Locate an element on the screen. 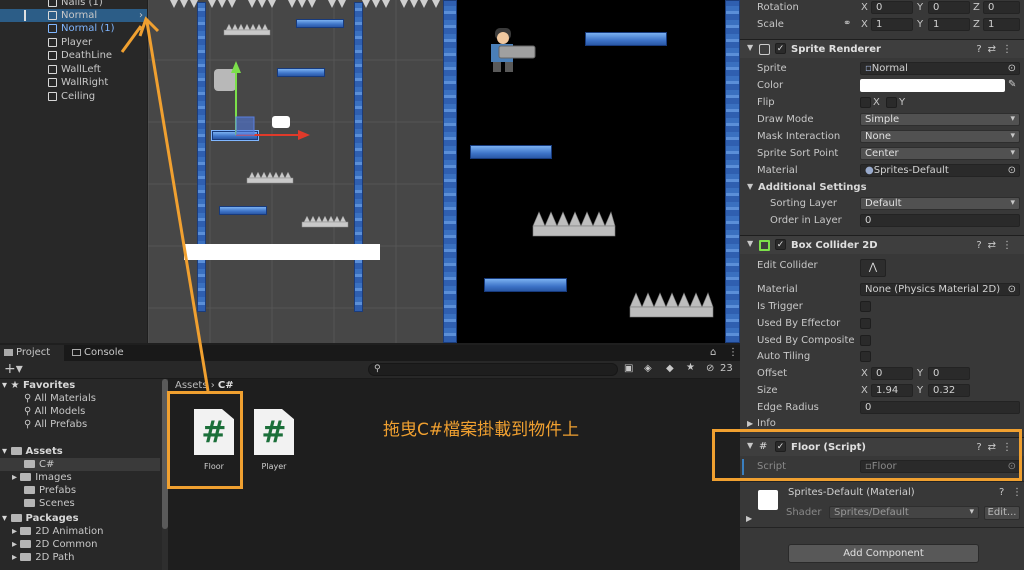  edge-radius-field: 0 is located at coordinates (940, 407).